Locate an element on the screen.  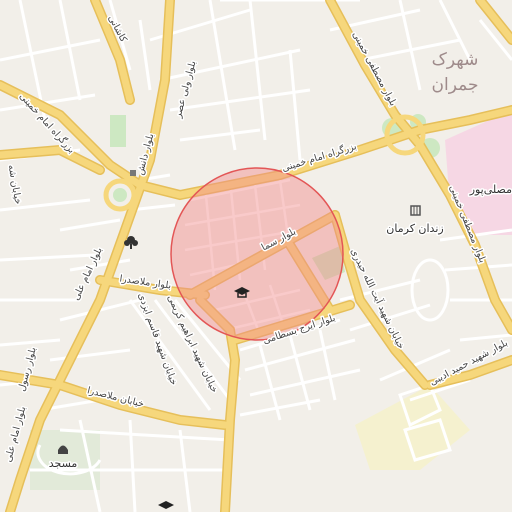
town-label-line1: شهرک is located at coordinates (455, 60).